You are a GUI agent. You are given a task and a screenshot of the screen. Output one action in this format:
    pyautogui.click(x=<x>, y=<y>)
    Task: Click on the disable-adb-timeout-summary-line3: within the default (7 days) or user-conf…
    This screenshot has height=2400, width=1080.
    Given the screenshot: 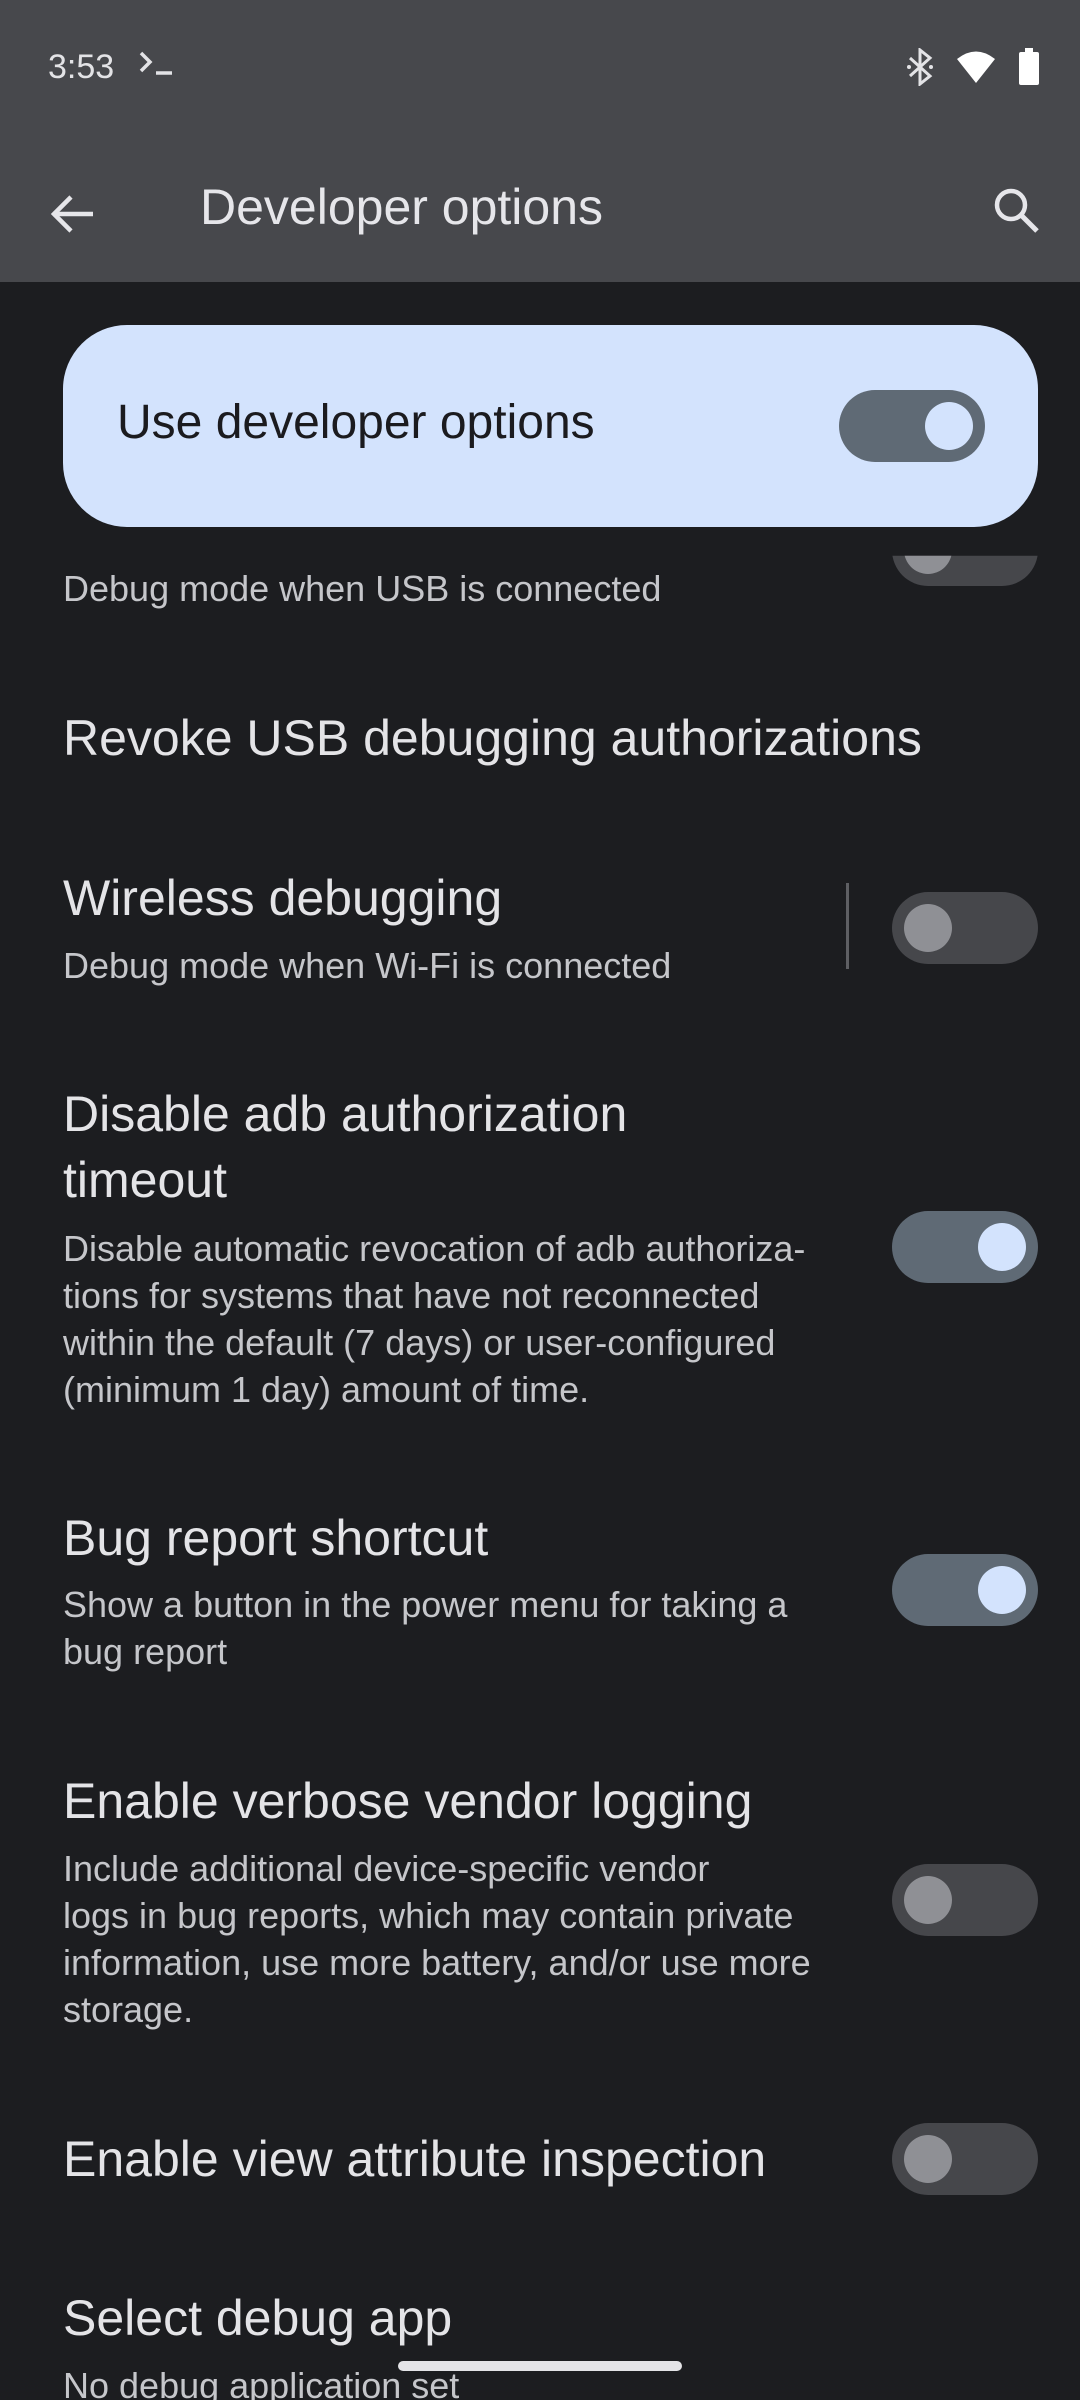 What is the action you would take?
    pyautogui.click(x=419, y=1342)
    